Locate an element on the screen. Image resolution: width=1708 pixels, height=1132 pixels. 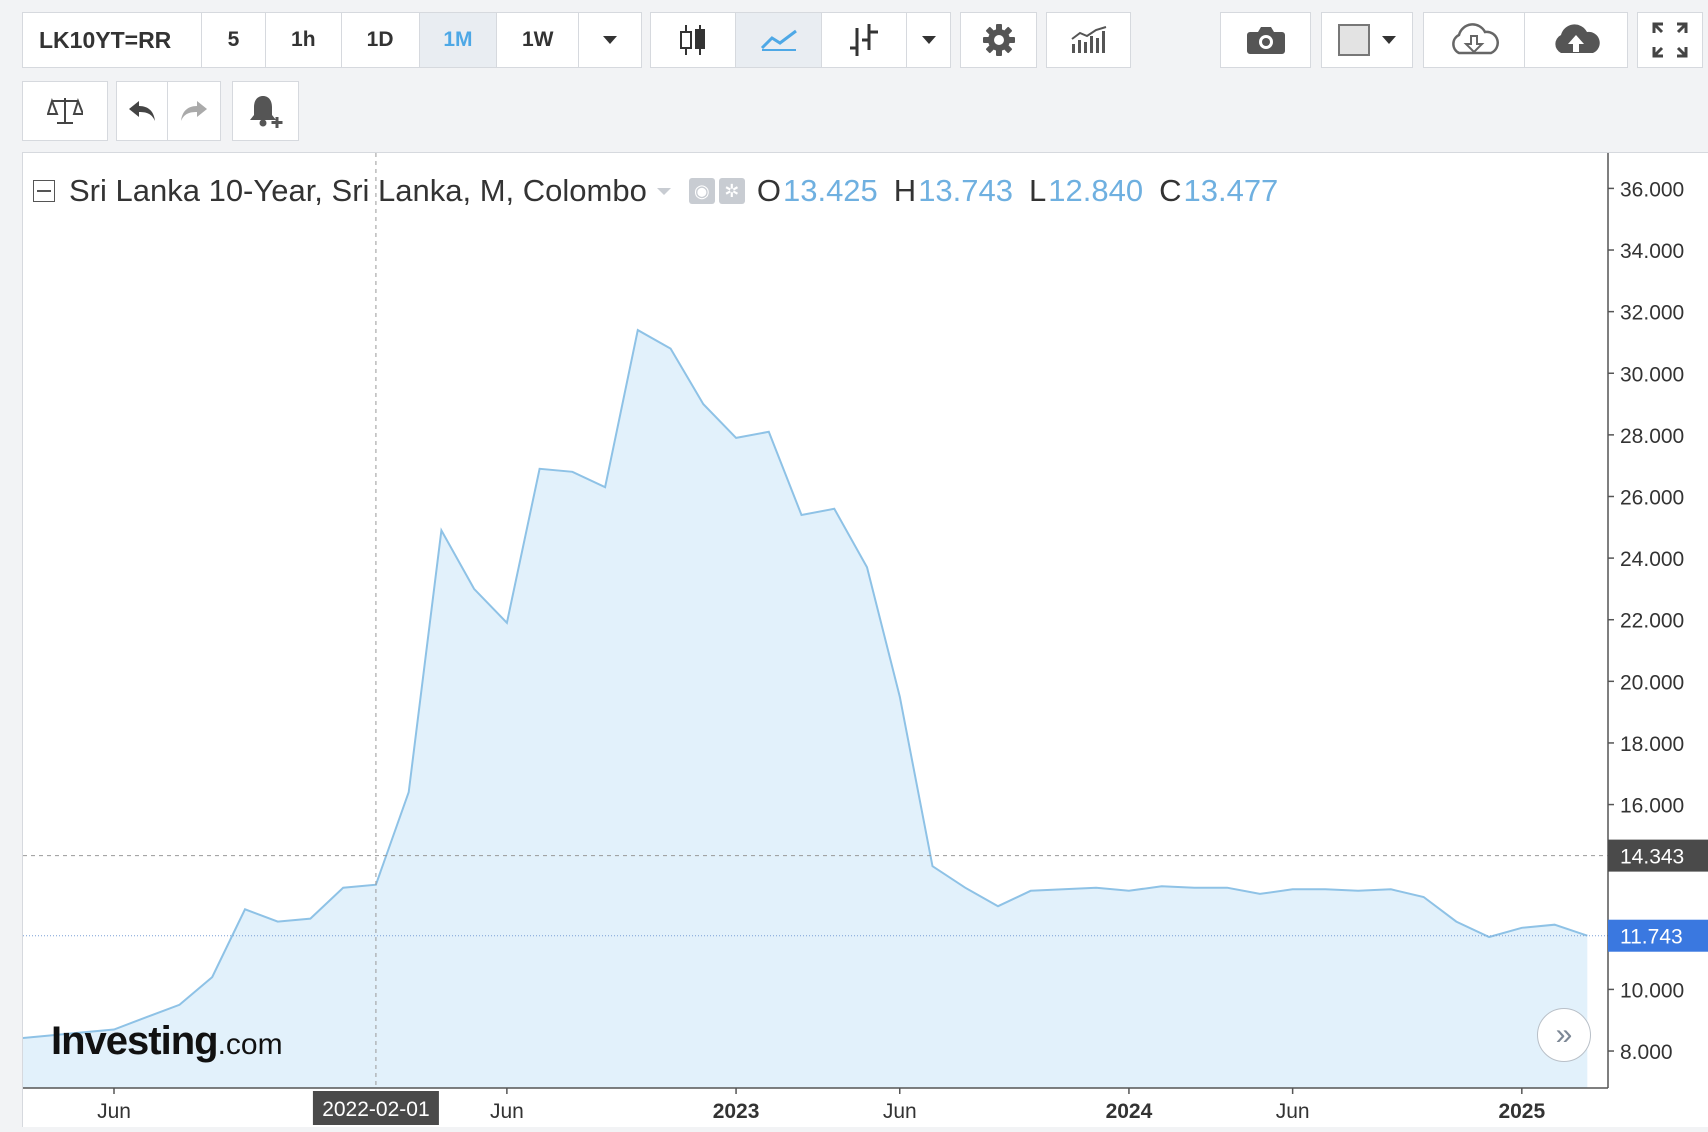
add-alert-button is located at coordinates (265, 111).